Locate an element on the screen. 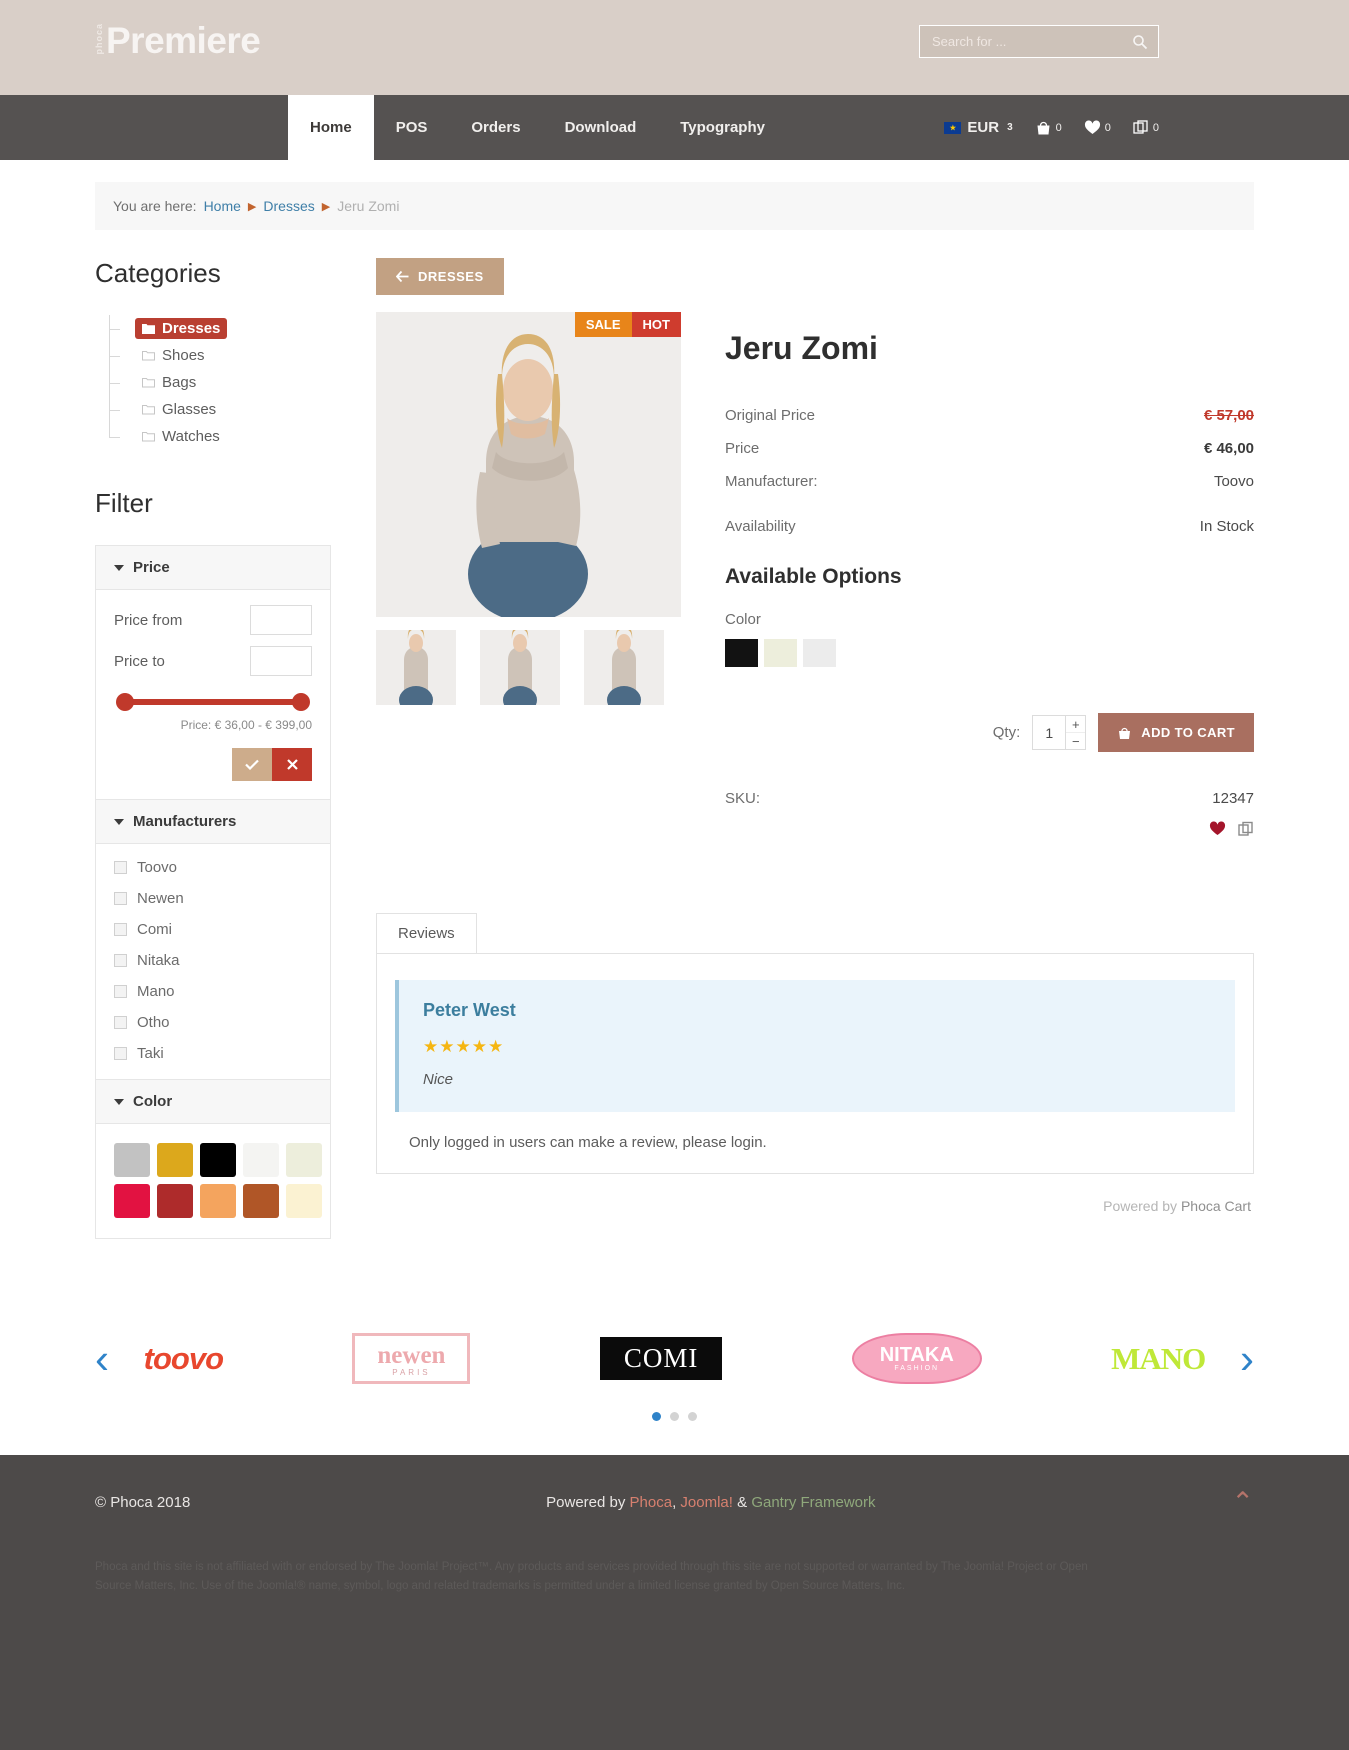 The width and height of the screenshot is (1349, 1750). badge-hot: HOT is located at coordinates (656, 324).